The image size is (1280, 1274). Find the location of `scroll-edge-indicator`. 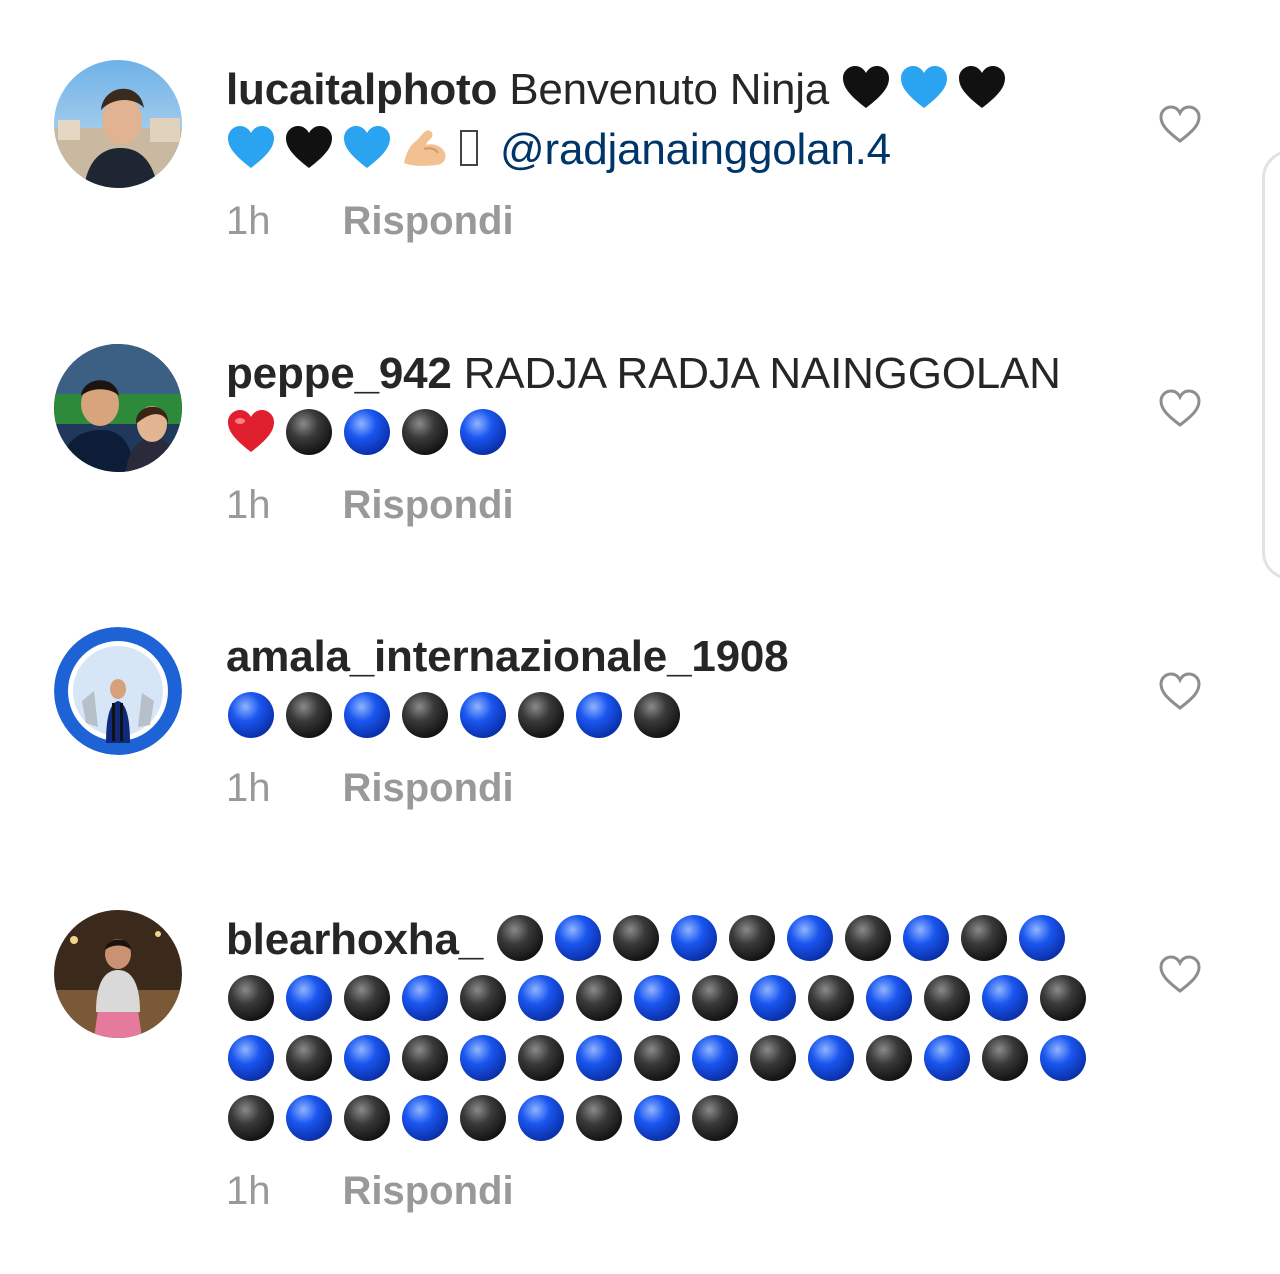

scroll-edge-indicator is located at coordinates (1271, 365).